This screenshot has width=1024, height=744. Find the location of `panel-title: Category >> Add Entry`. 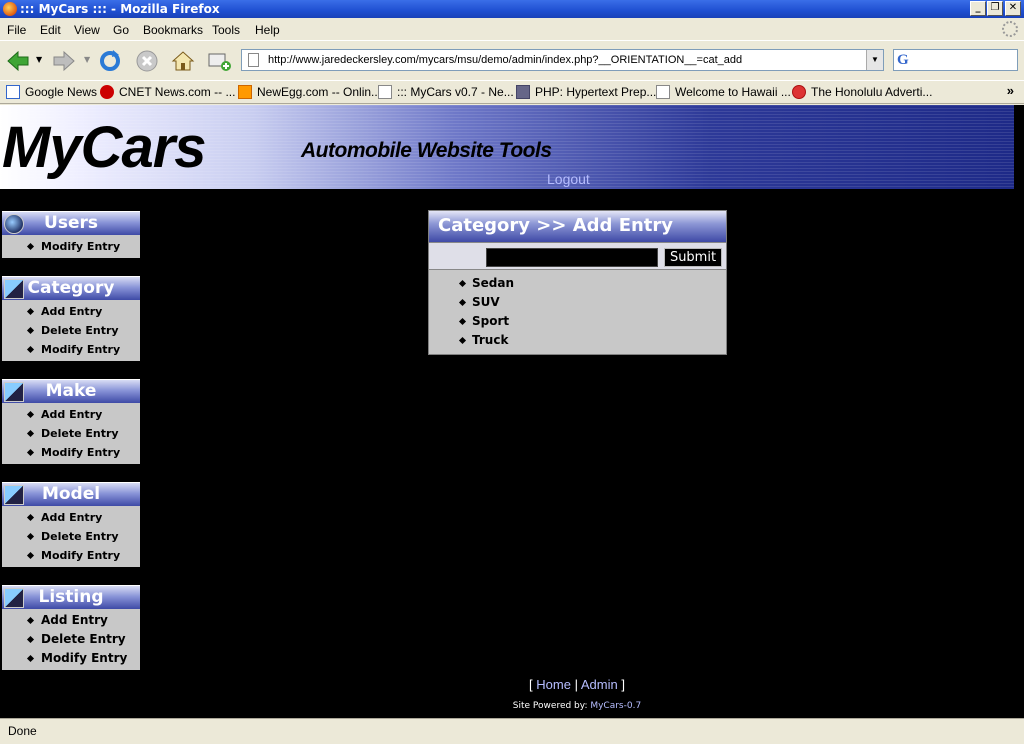

panel-title: Category >> Add Entry is located at coordinates (577, 226).